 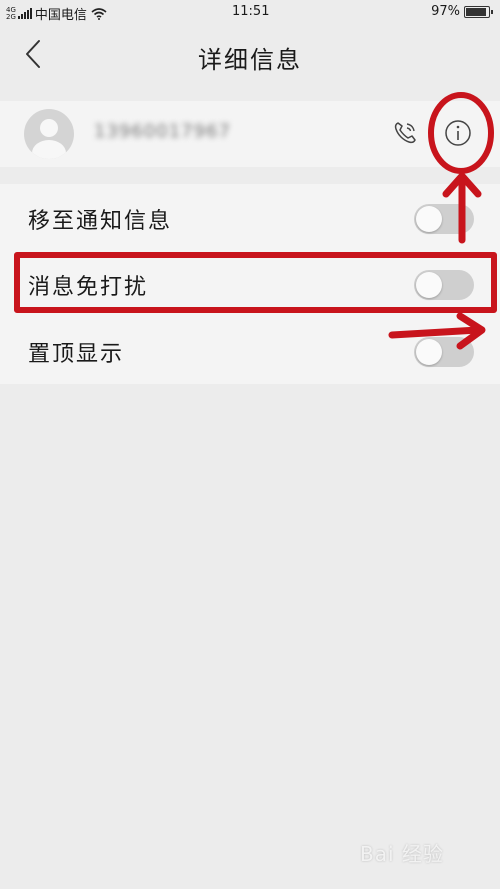 I want to click on info-highlight-circle, so click(x=461, y=133).